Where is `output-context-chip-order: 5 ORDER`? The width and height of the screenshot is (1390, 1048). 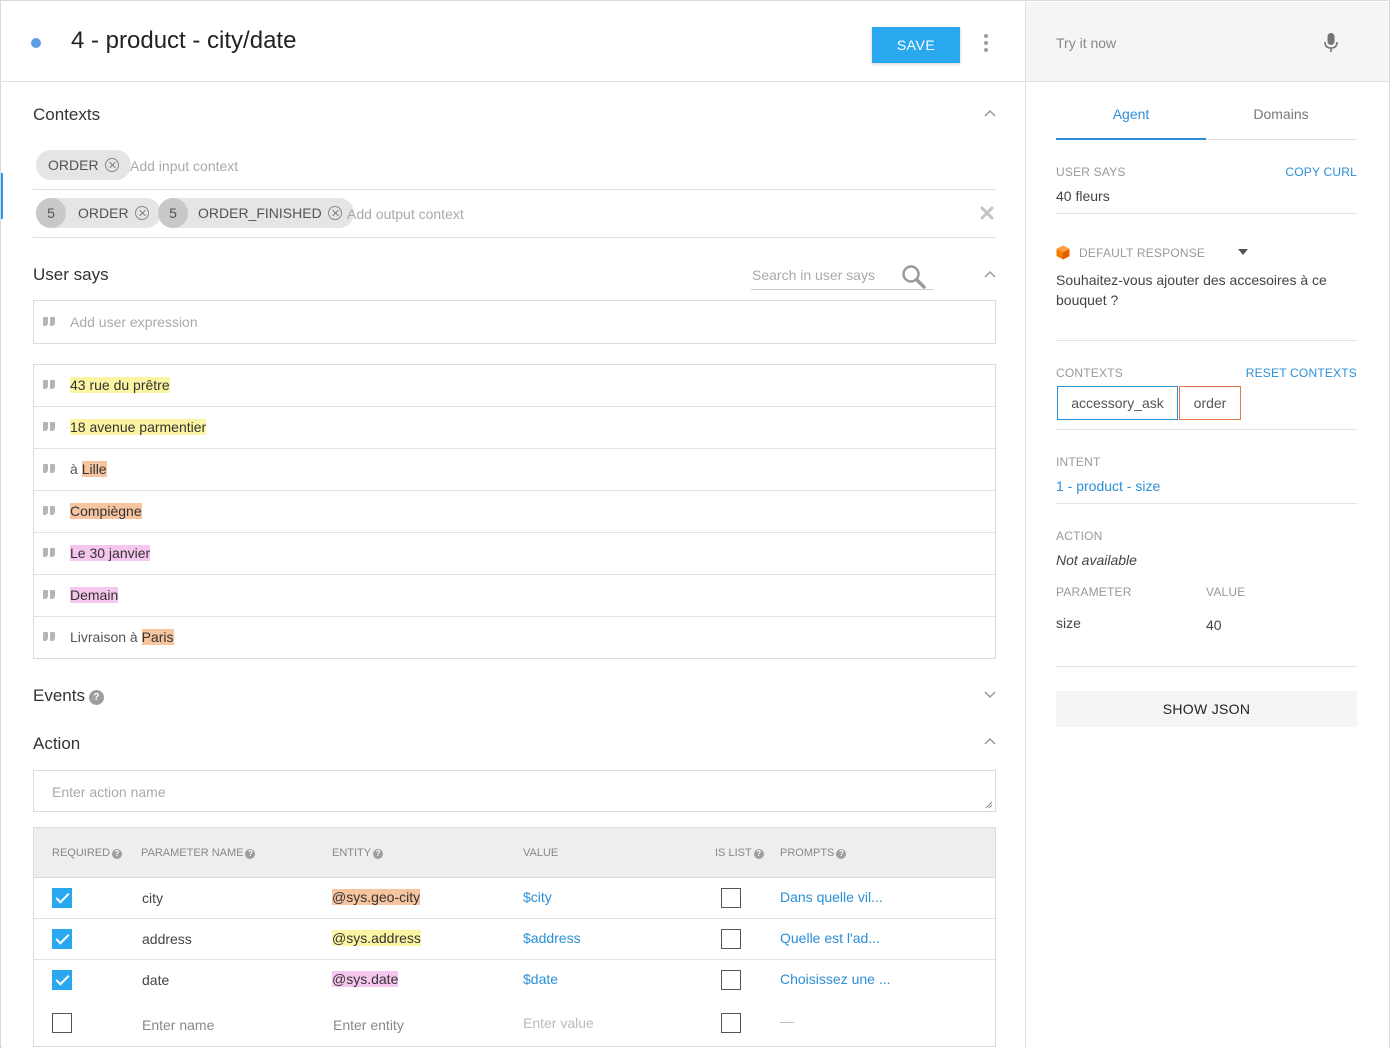
output-context-chip-order: 5 ORDER is located at coordinates (98, 213).